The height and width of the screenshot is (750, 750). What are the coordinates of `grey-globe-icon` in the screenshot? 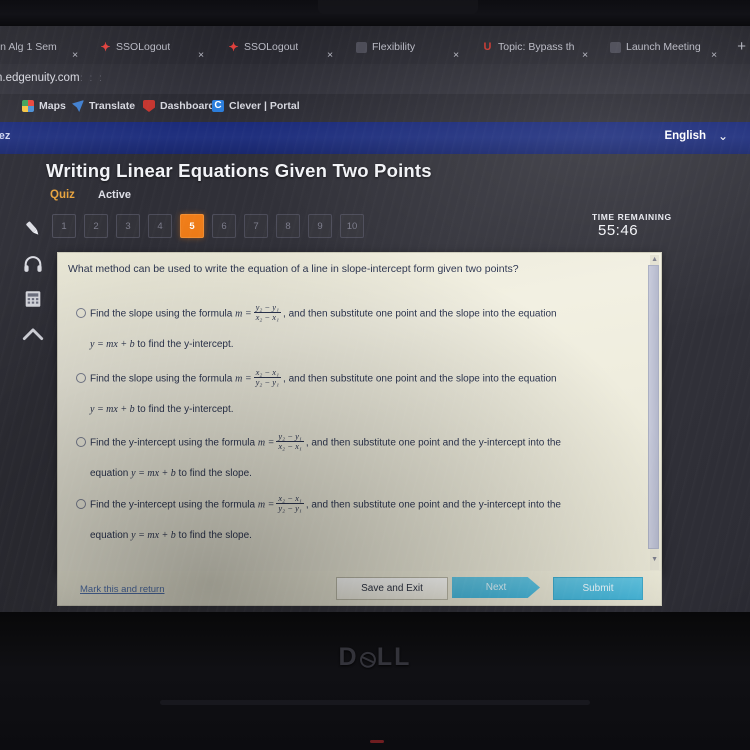 It's located at (361, 47).